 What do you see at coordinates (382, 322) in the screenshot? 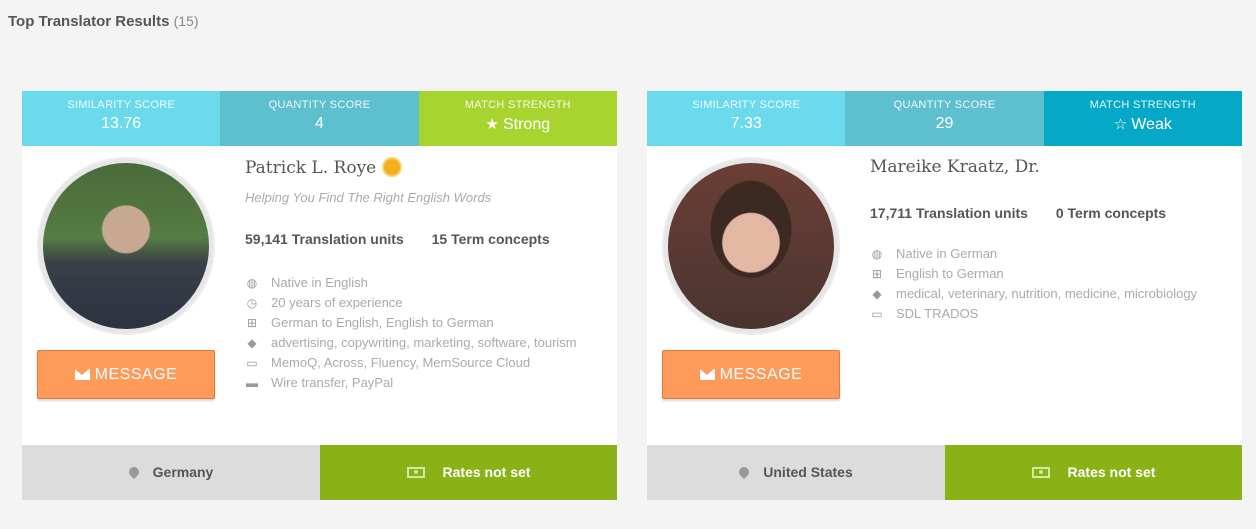
I see `fact-text: German to English, English to German` at bounding box center [382, 322].